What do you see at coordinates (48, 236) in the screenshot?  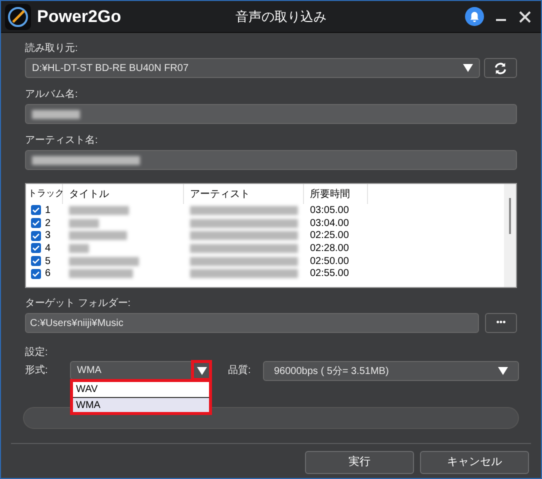 I see `track-number: 3` at bounding box center [48, 236].